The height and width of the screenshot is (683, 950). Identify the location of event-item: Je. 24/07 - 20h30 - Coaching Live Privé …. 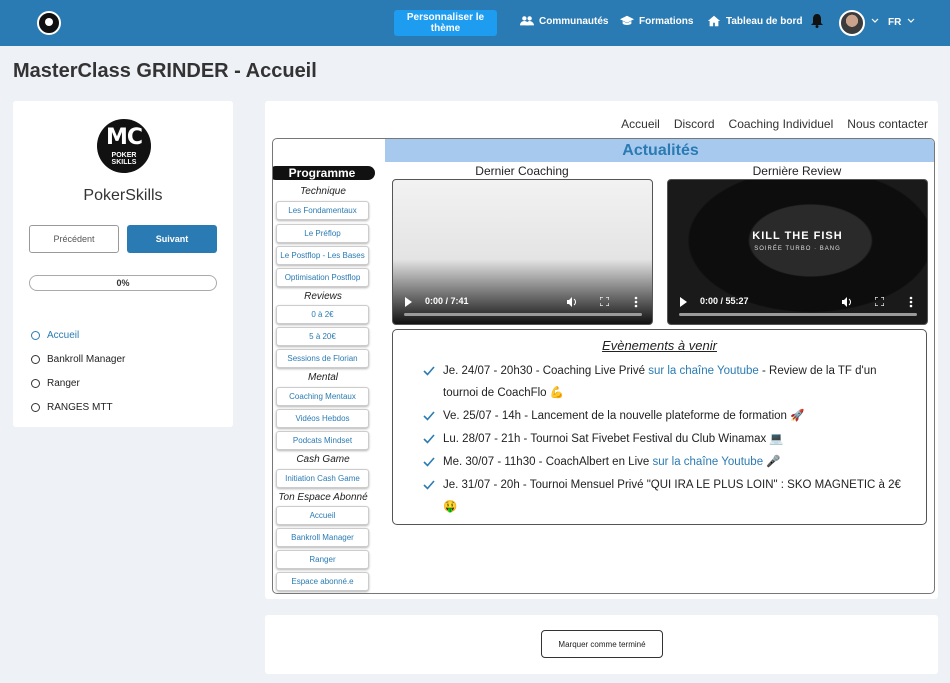
(668, 382).